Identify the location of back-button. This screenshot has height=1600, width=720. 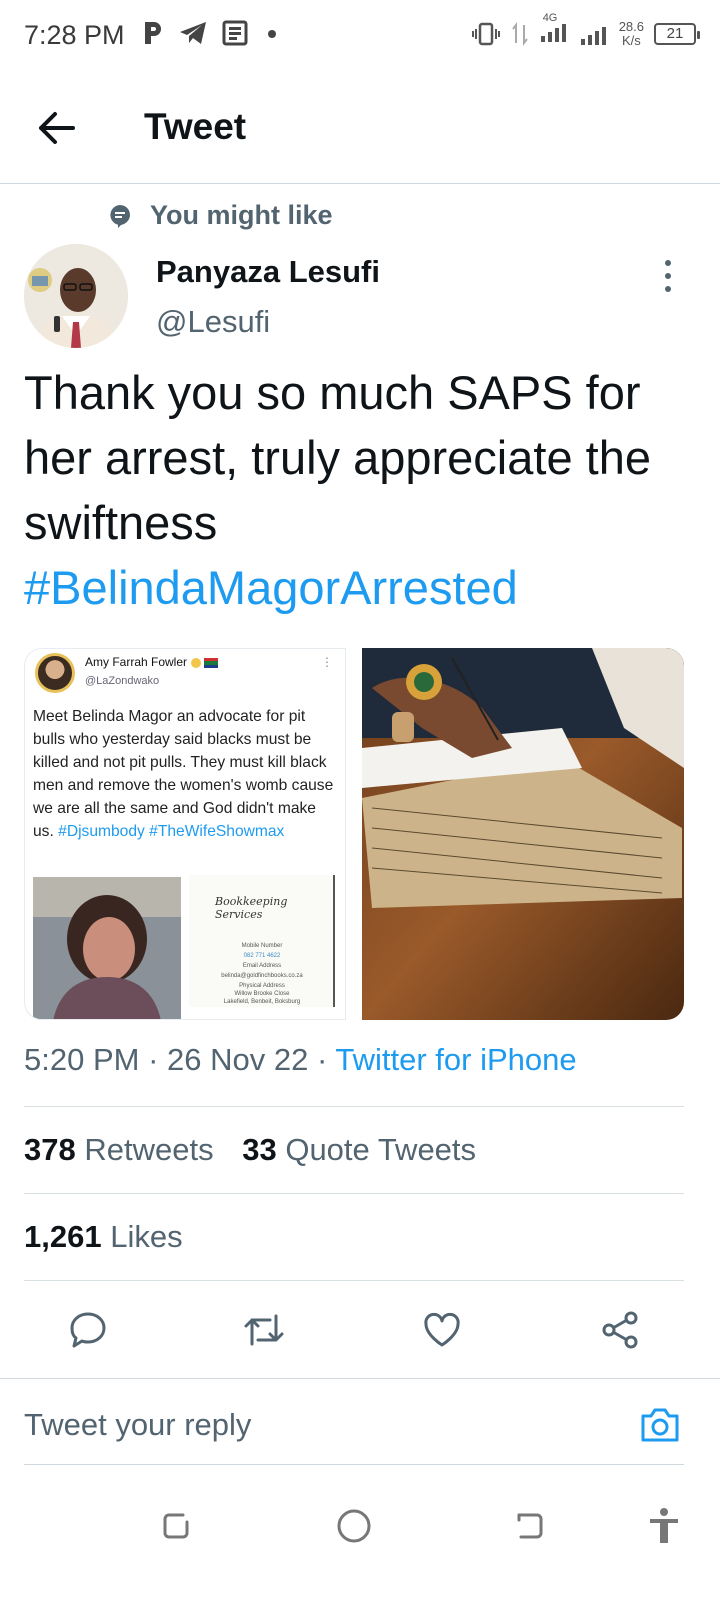
(56, 128).